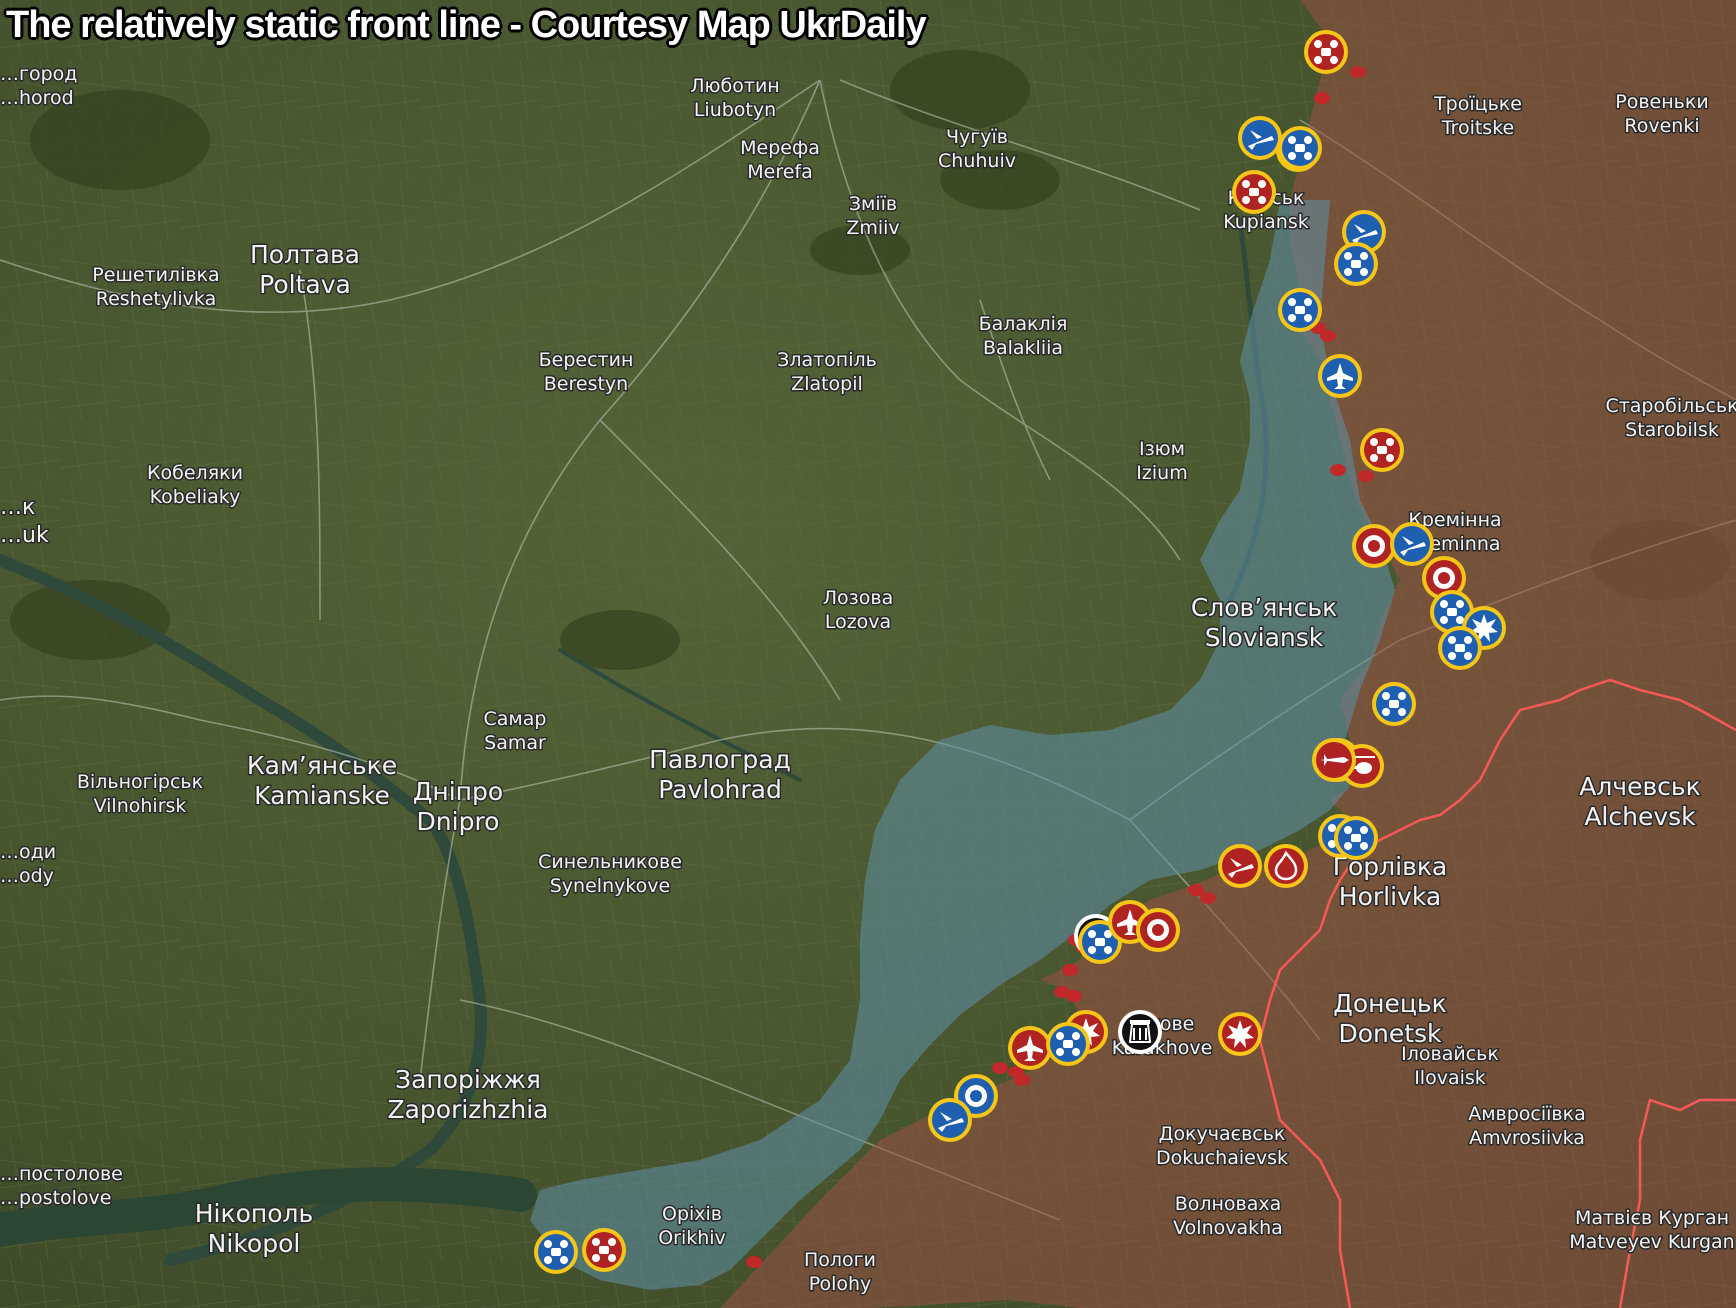 The image size is (1736, 1308). Describe the element at coordinates (586, 360) in the screenshot. I see `place-name-uk: Берестин` at that location.